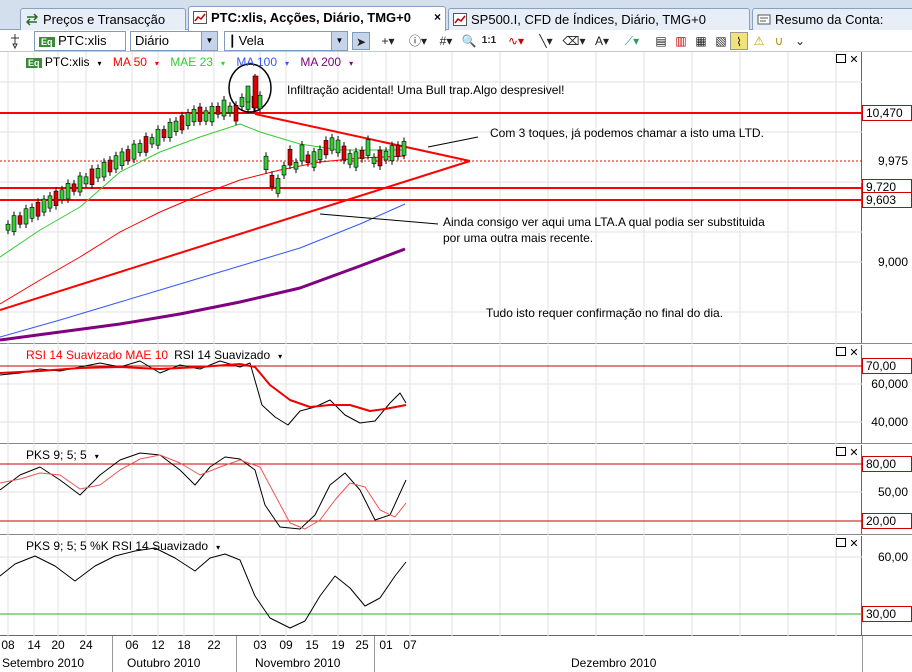 The height and width of the screenshot is (672, 912). What do you see at coordinates (588, 19) in the screenshot?
I see `tab-label: SP500.I, CFD de Índices, Diário, TMG+0` at bounding box center [588, 19].